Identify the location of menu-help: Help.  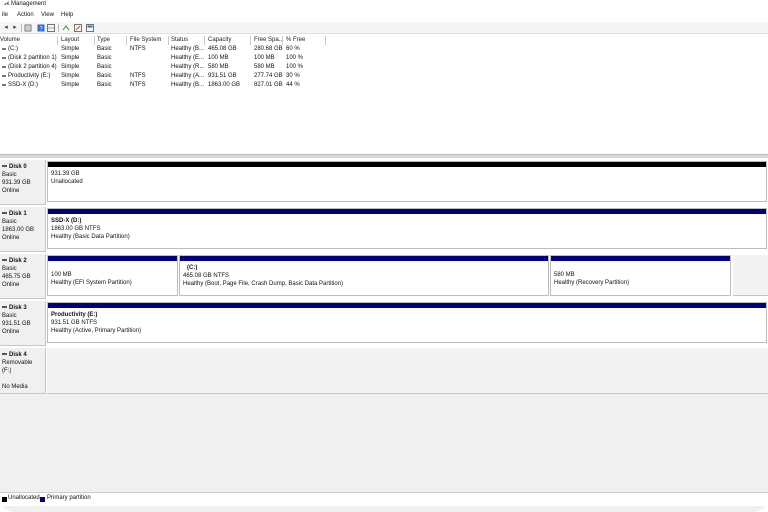
(67, 15).